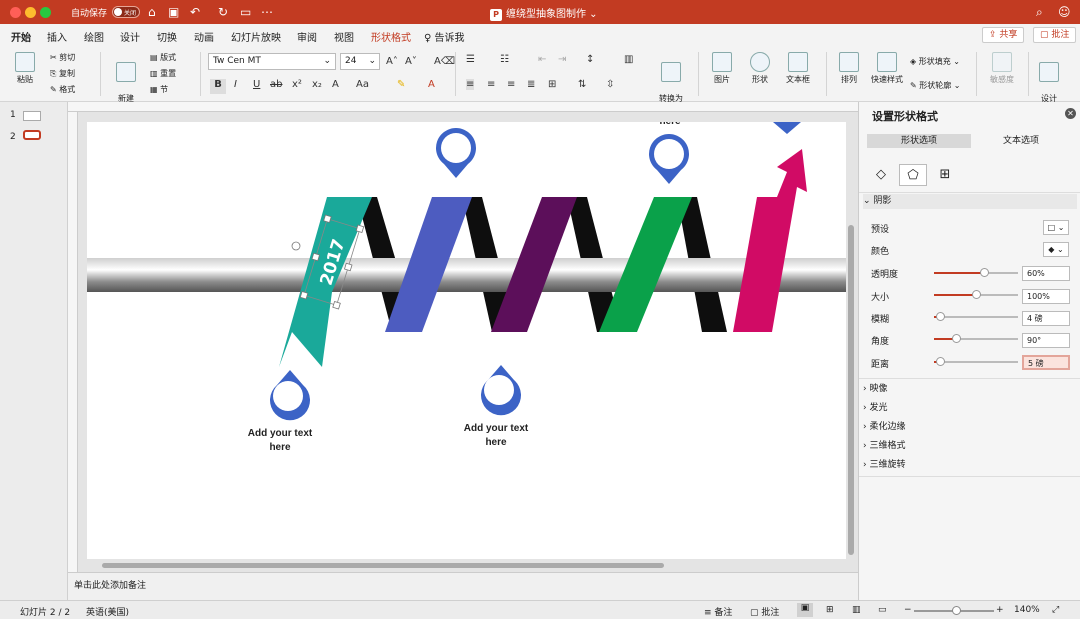  Describe the element at coordinates (1046, 340) in the screenshot. I see `angle-input: 90°` at that location.